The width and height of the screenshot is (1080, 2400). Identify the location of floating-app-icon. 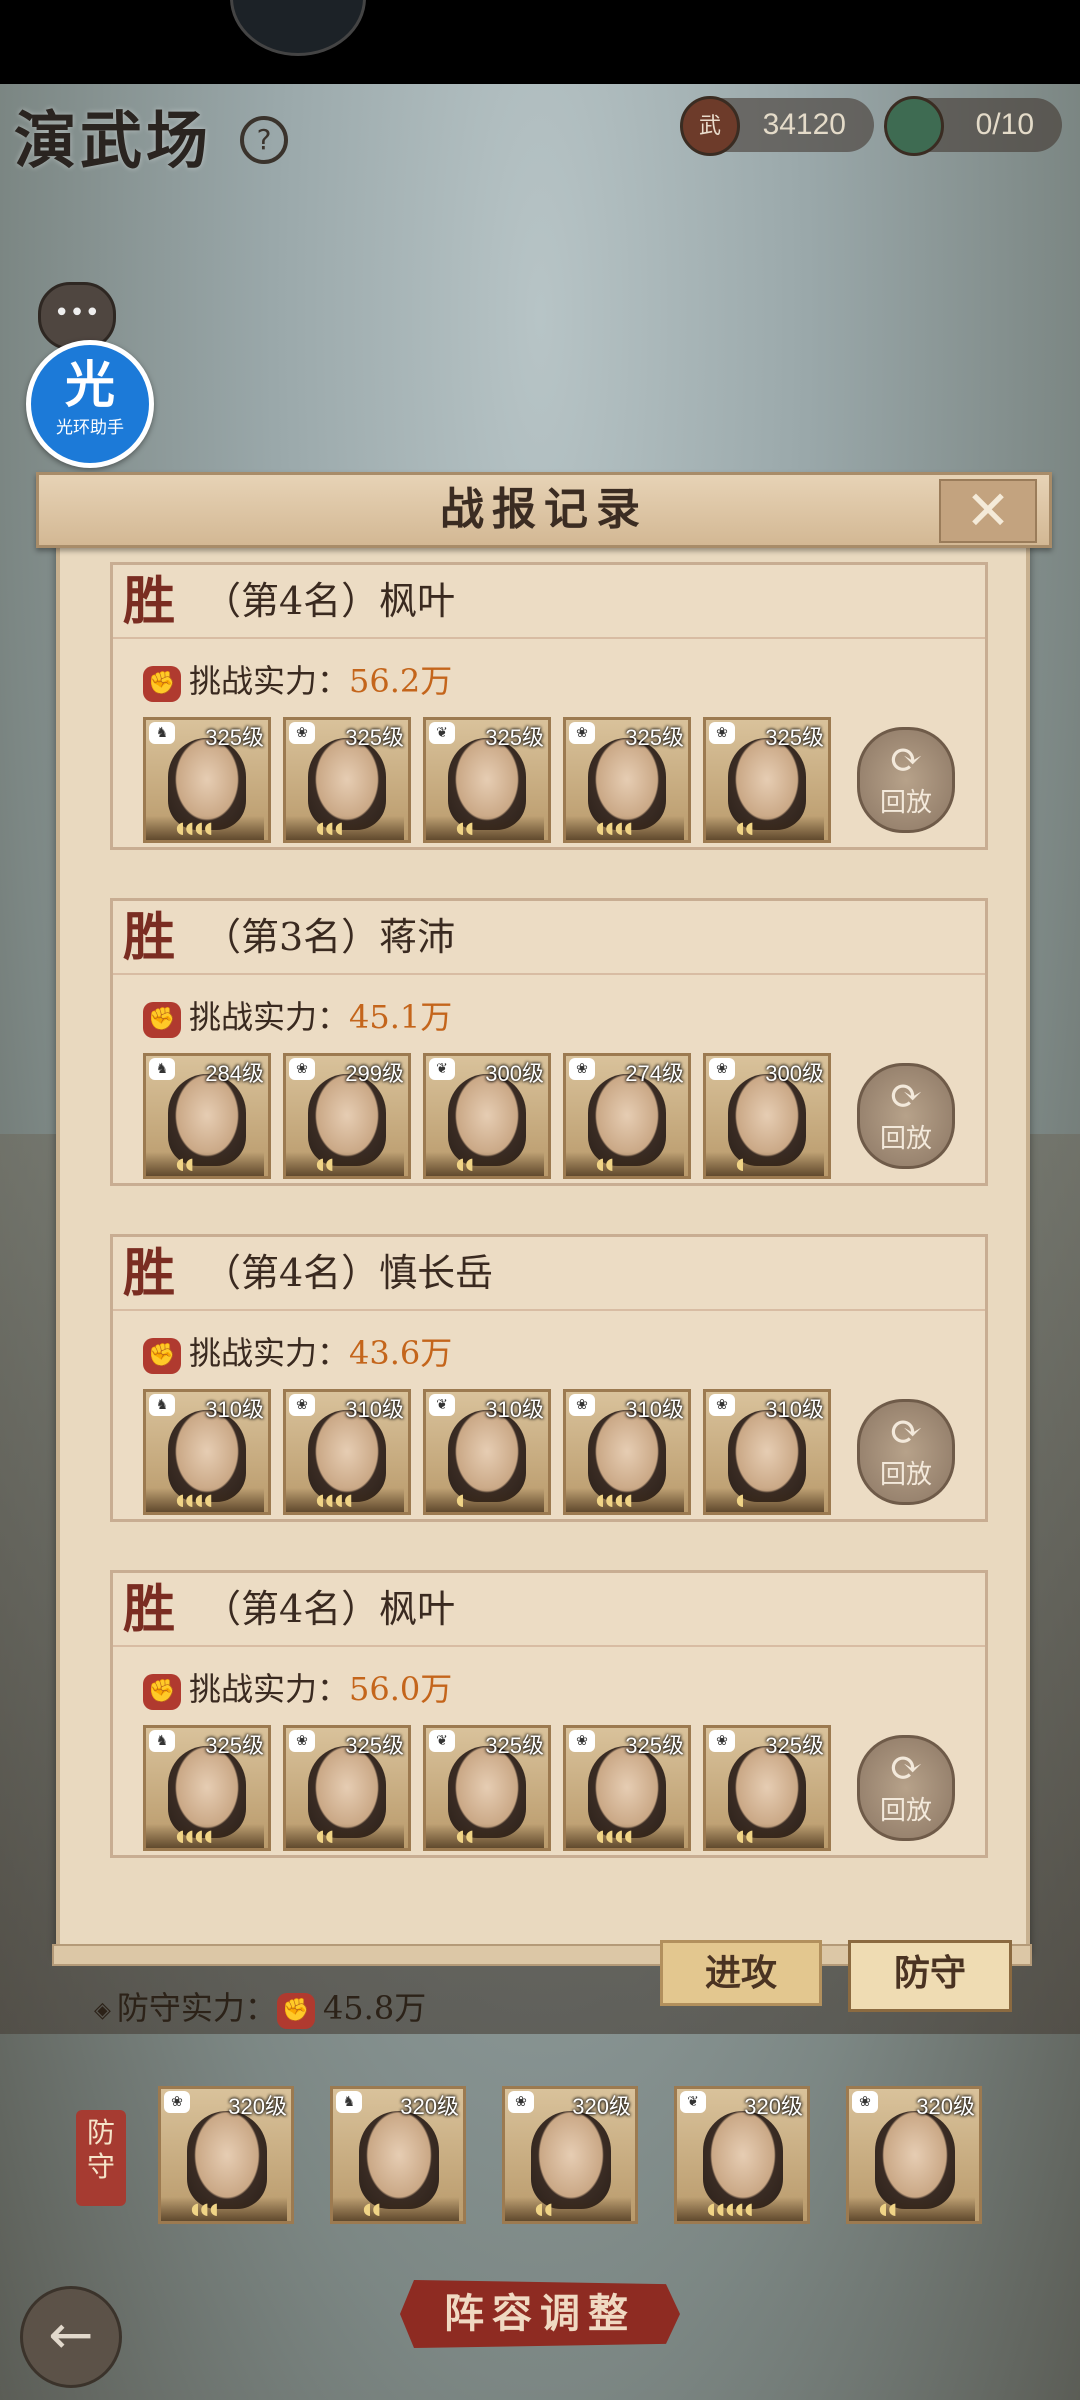
(298, 28).